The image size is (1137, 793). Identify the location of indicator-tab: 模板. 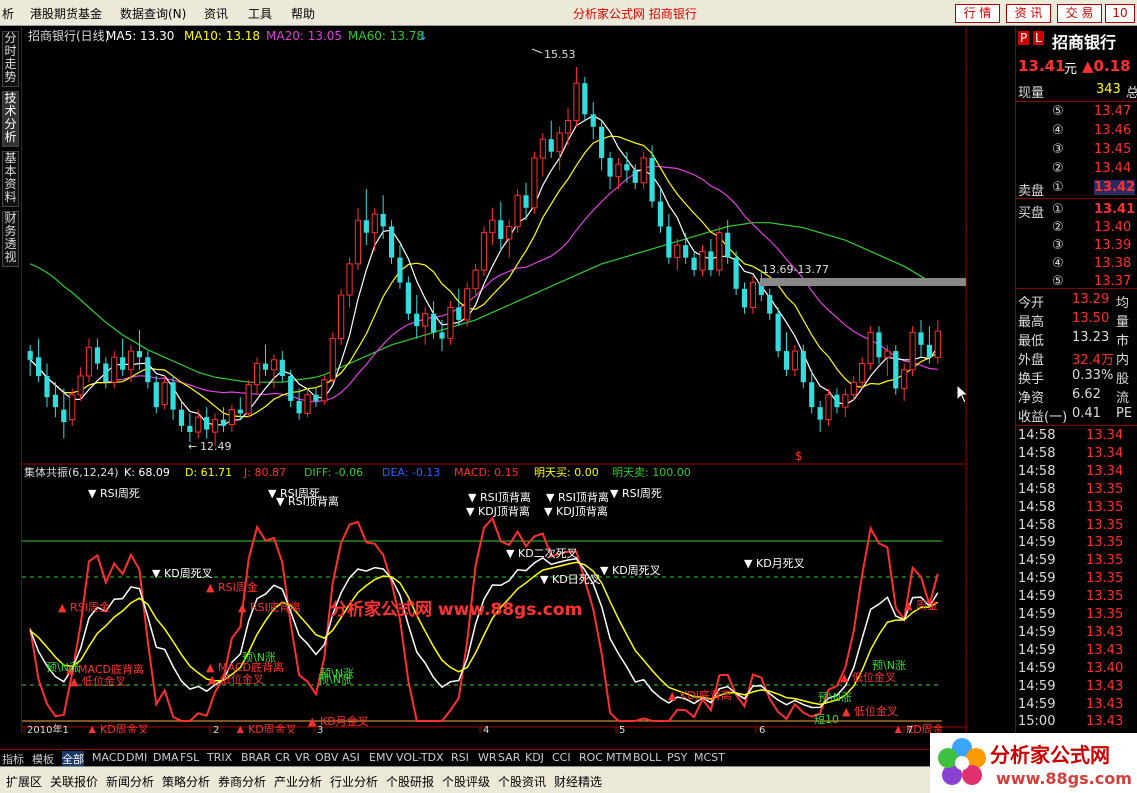
(43, 759).